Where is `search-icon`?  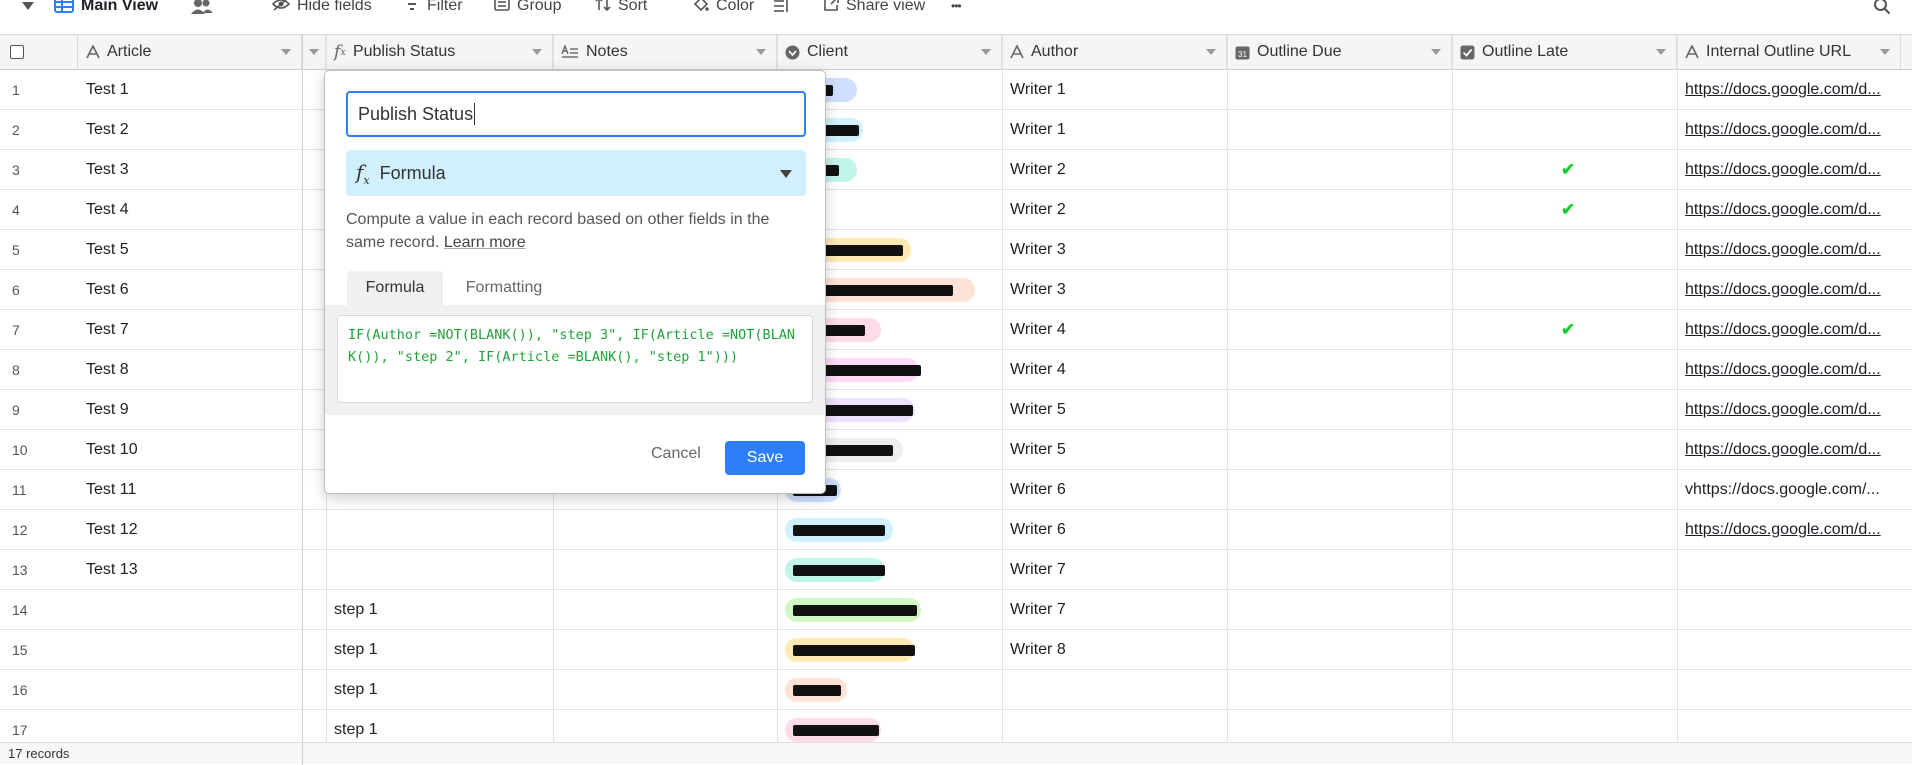 search-icon is located at coordinates (1885, 9).